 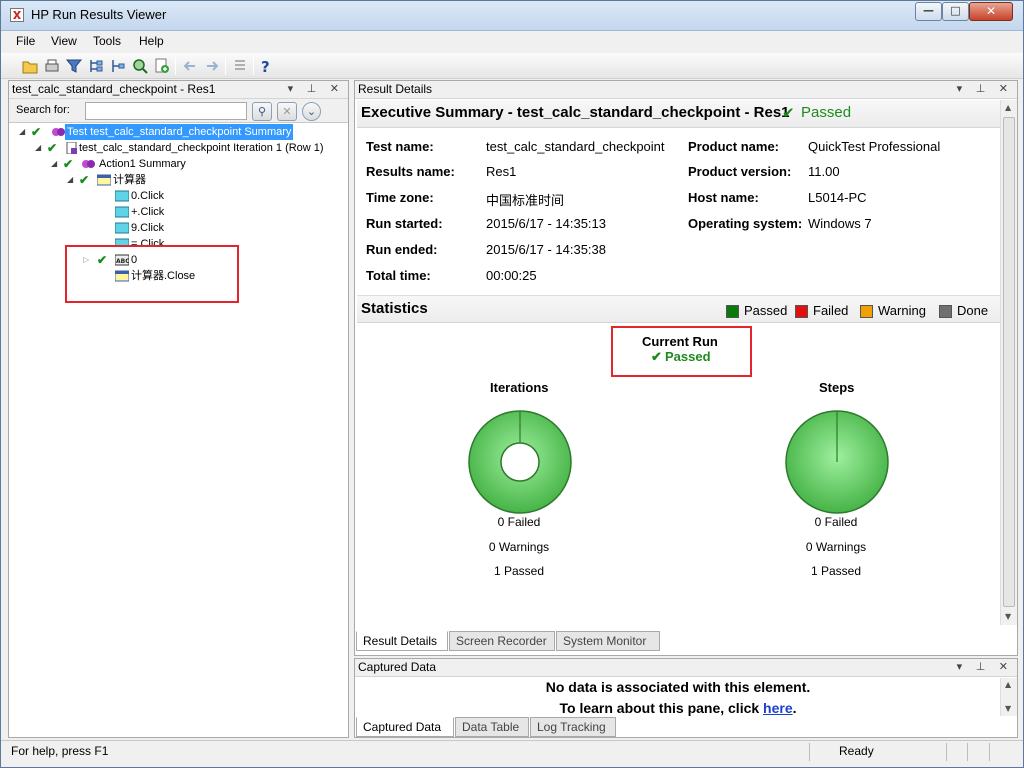 What do you see at coordinates (17, 15) in the screenshot?
I see `app-icon` at bounding box center [17, 15].